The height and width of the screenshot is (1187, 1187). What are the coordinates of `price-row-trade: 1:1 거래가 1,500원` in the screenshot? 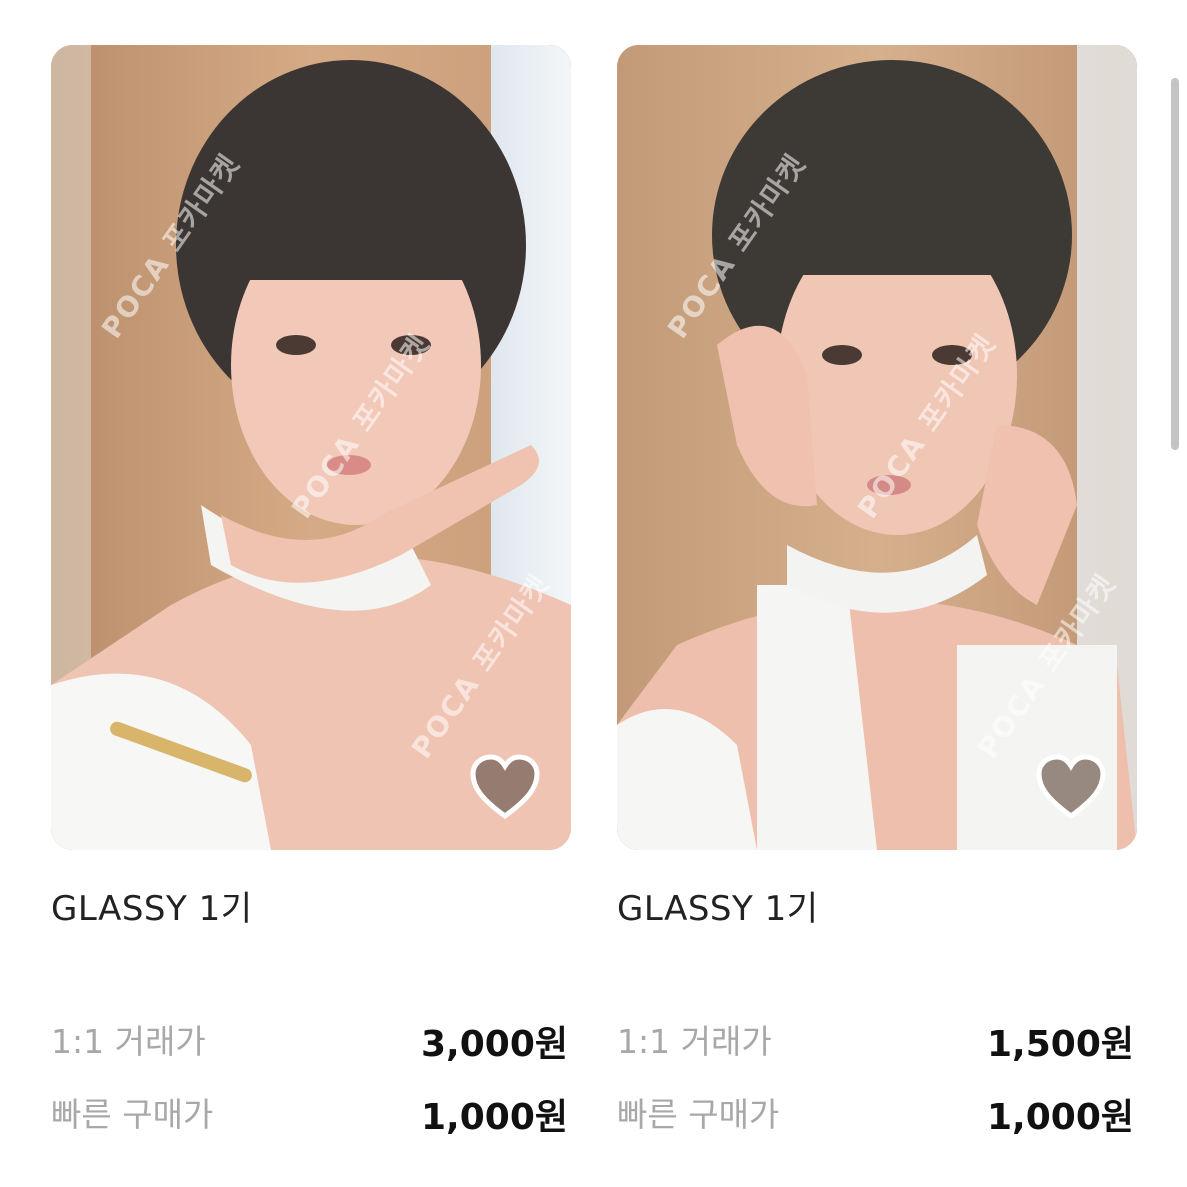 It's located at (875, 1040).